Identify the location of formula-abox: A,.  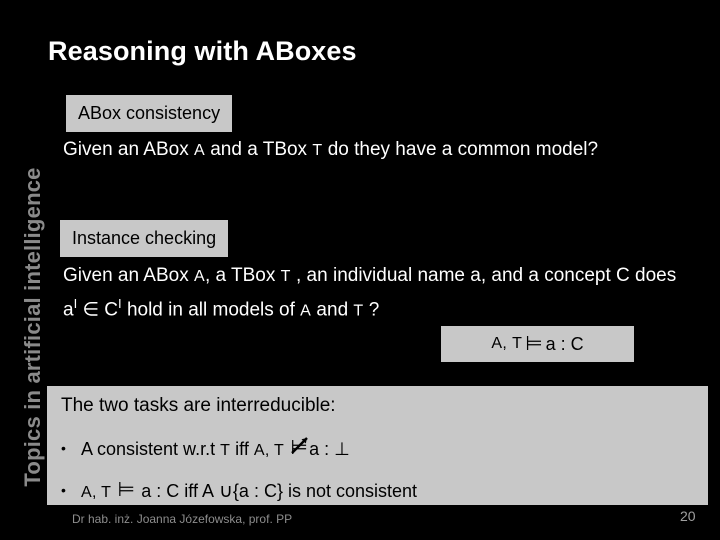
(499, 343).